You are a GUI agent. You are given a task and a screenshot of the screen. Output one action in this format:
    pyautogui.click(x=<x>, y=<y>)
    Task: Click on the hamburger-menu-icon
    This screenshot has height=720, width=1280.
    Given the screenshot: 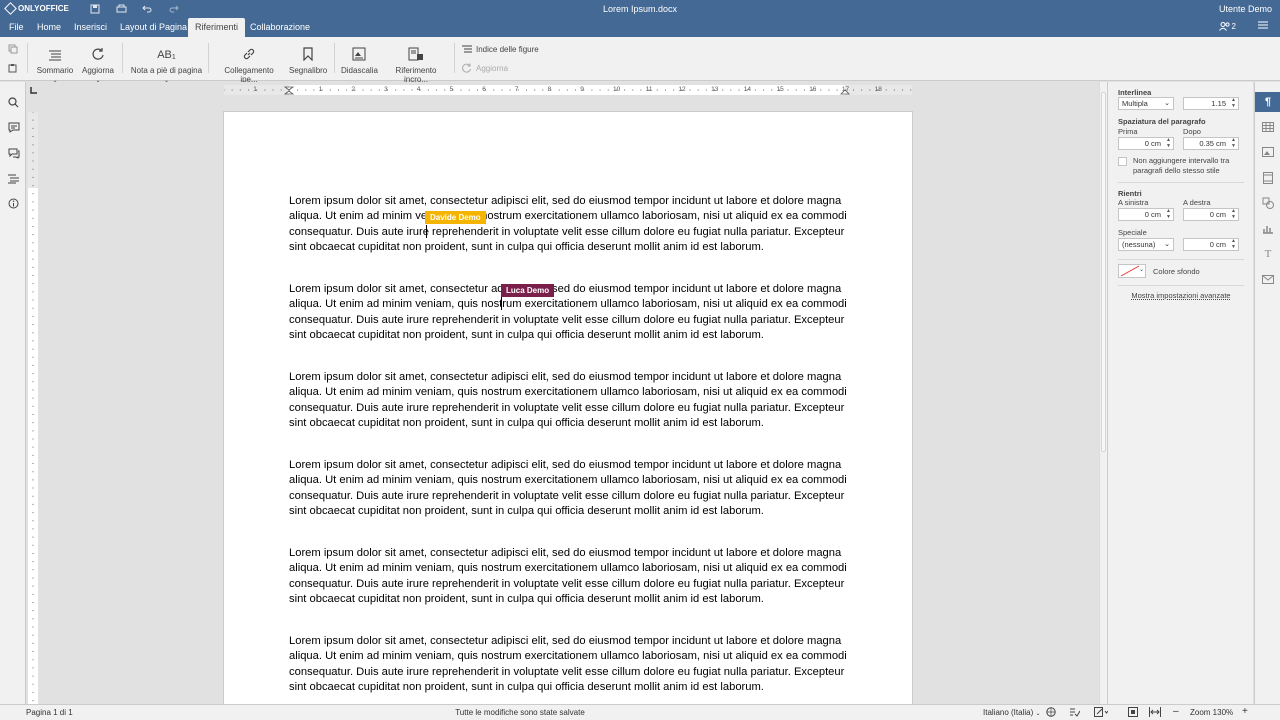 What is the action you would take?
    pyautogui.click(x=1263, y=26)
    